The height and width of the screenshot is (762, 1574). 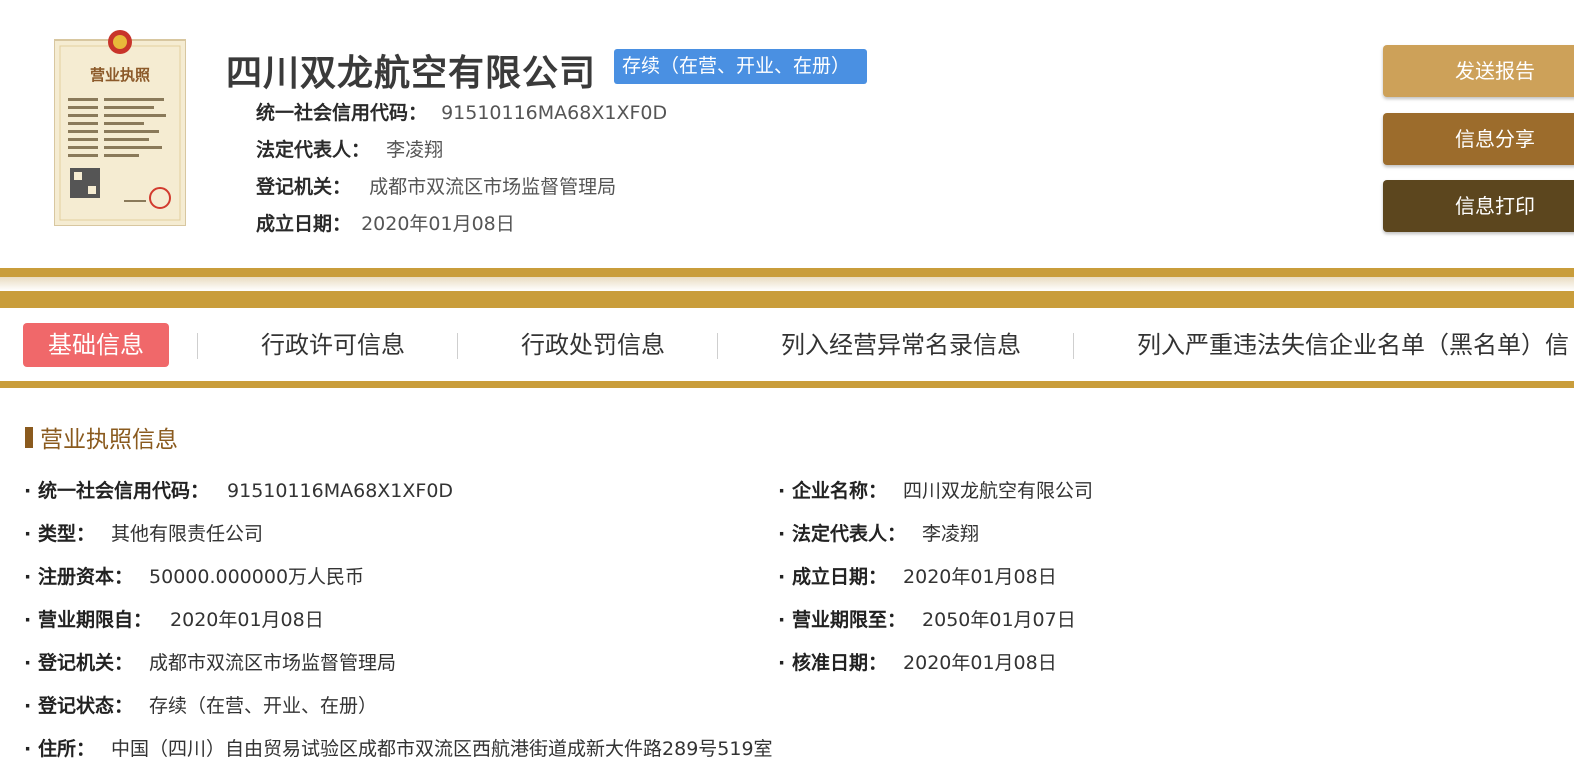 What do you see at coordinates (411, 73) in the screenshot?
I see `company-name: 四川双龙航空有限公司` at bounding box center [411, 73].